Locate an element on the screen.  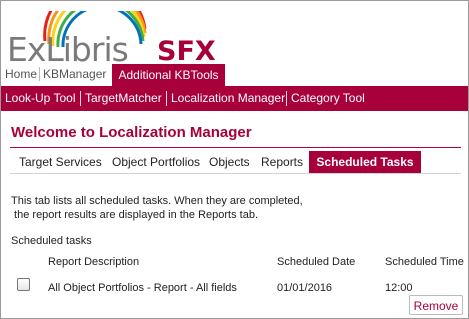
title-divider is located at coordinates (235, 147).